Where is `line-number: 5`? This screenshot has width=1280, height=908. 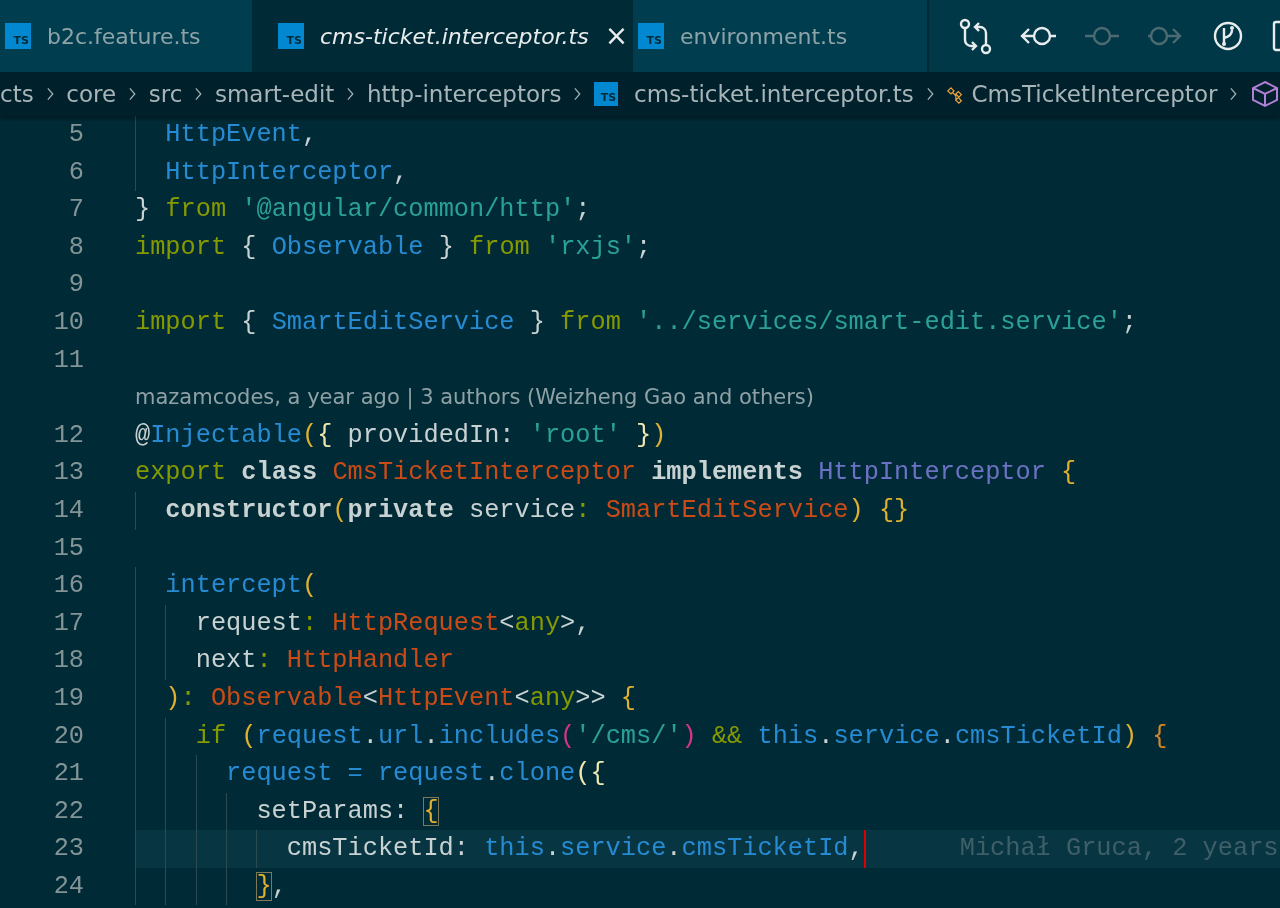
line-number: 5 is located at coordinates (76, 135).